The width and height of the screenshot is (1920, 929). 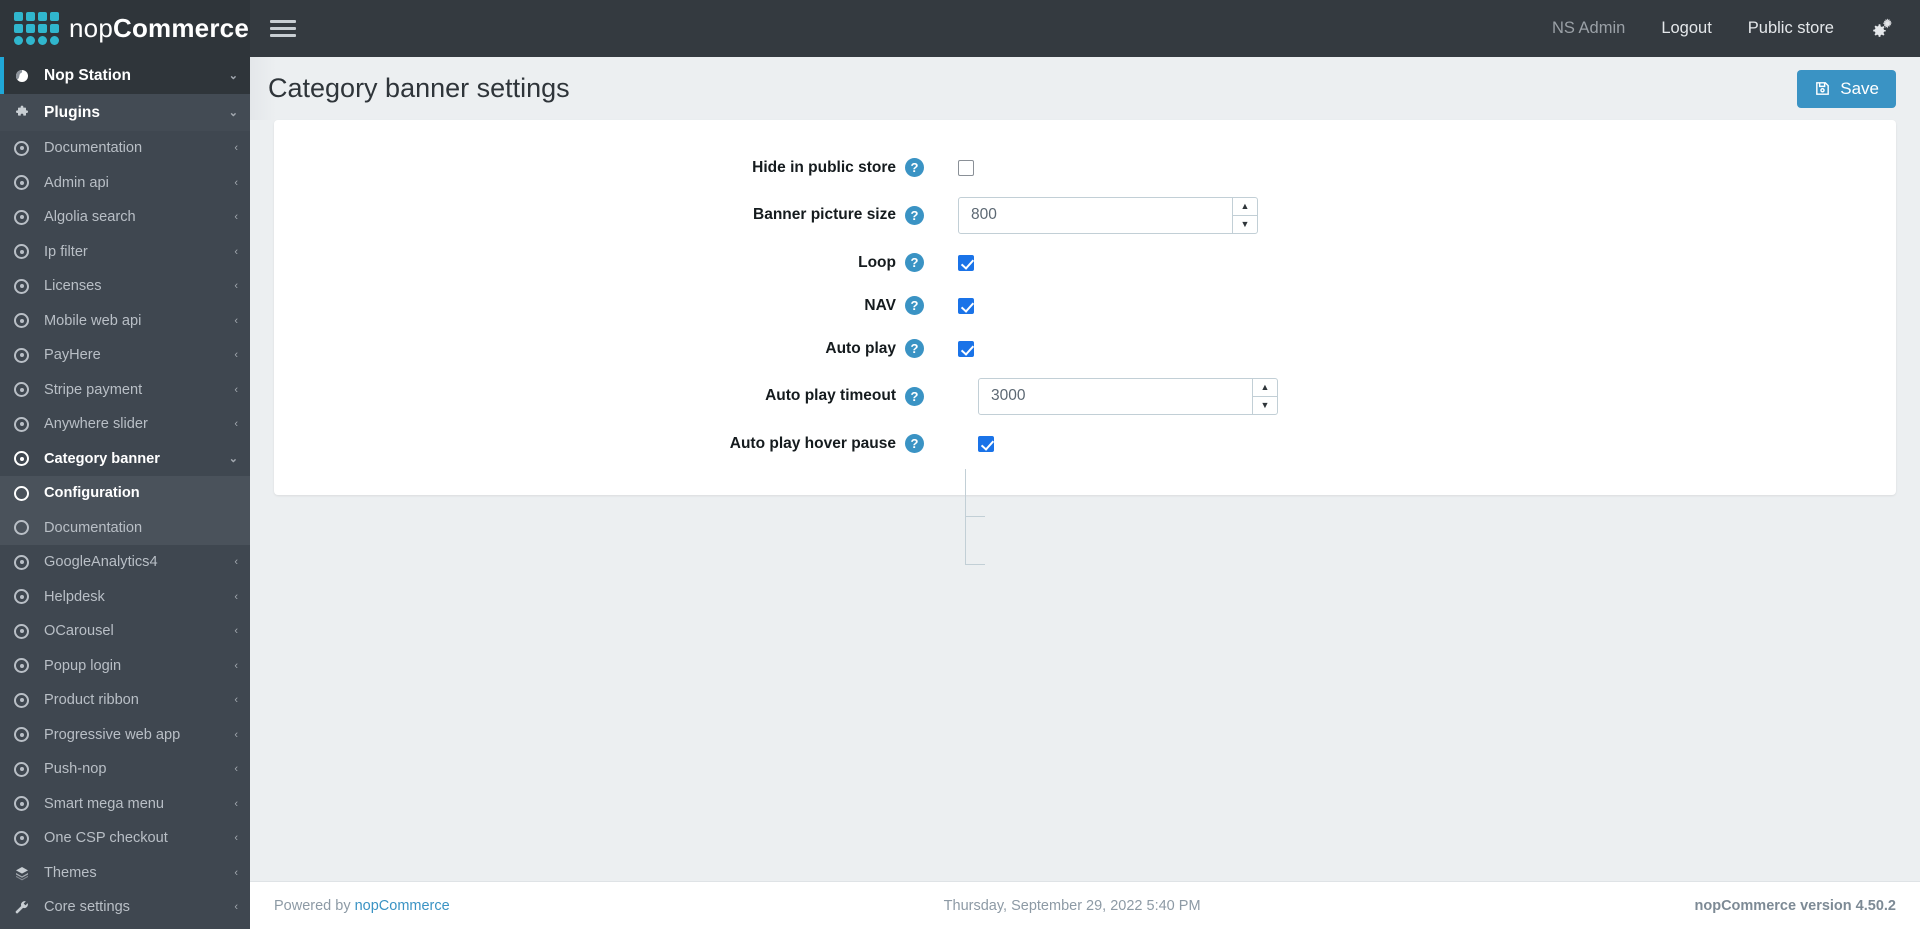 I want to click on form-row: Banner picture size? ▲▼, so click(x=1085, y=215).